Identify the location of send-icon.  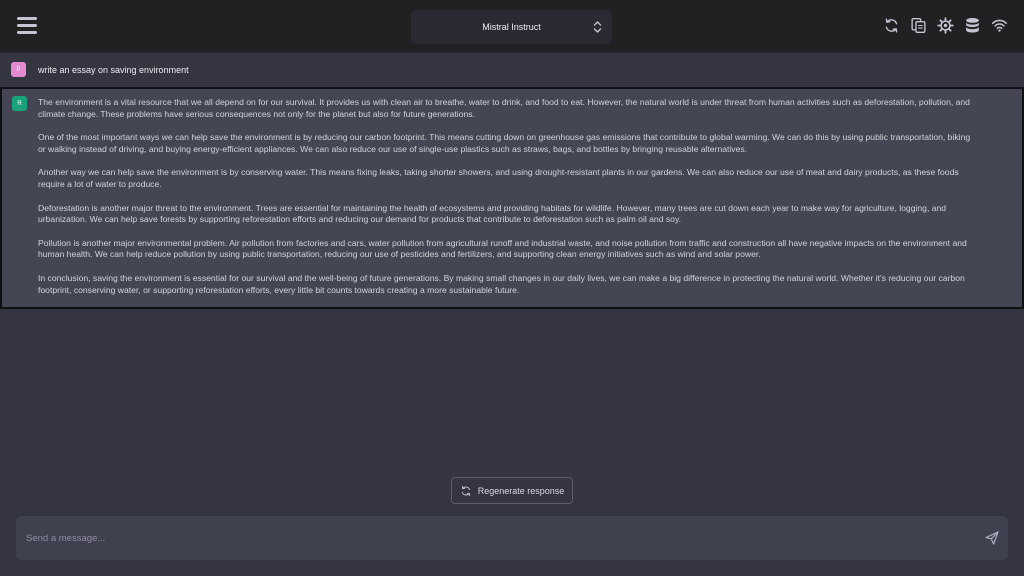
(992, 538).